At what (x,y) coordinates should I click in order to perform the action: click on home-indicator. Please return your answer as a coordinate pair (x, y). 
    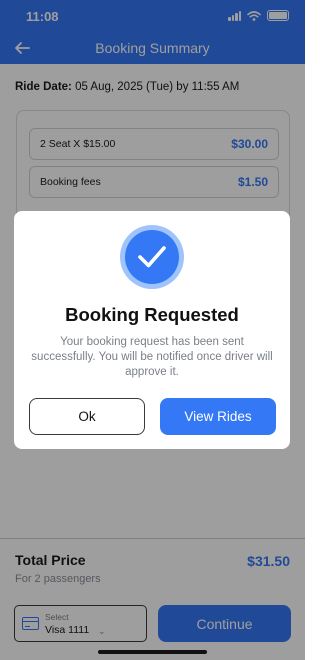
    Looking at the image, I should click on (152, 652).